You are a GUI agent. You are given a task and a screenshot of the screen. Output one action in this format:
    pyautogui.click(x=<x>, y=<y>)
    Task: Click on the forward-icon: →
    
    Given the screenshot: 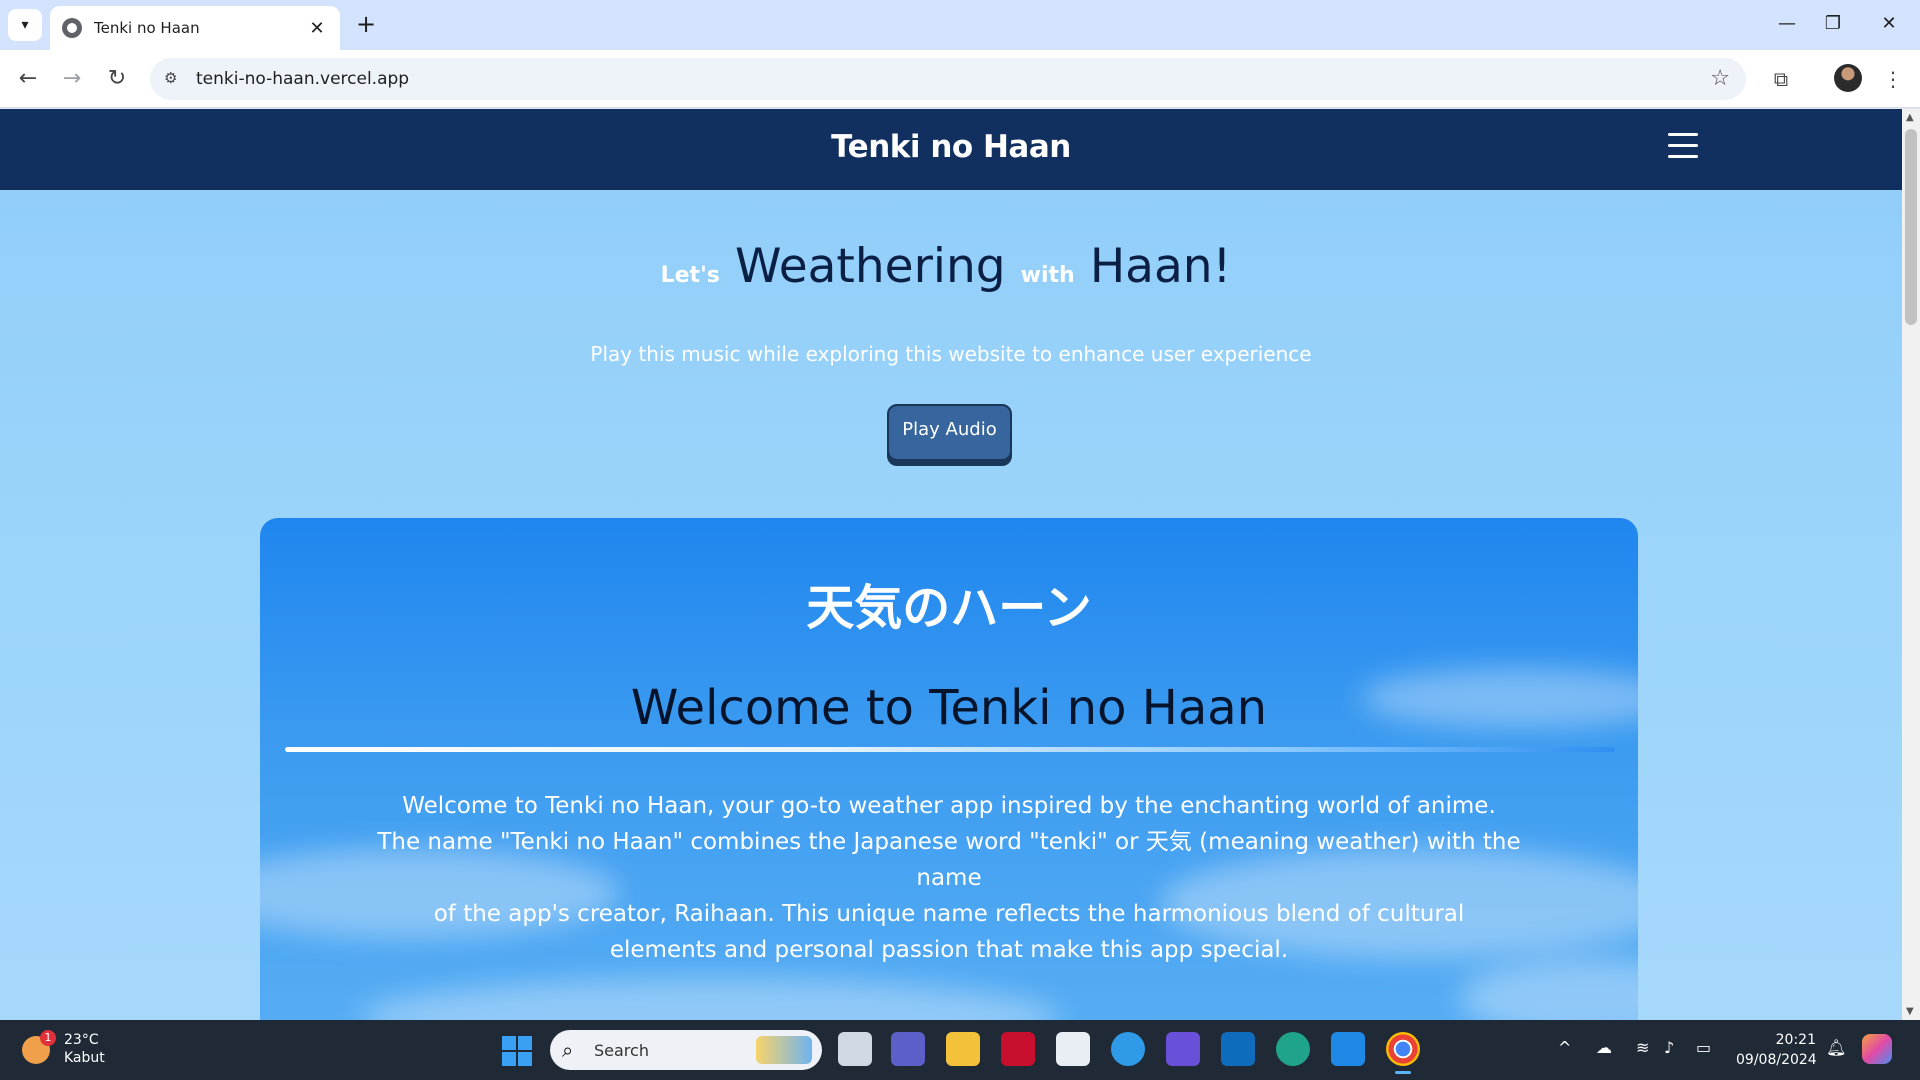 What is the action you would take?
    pyautogui.click(x=72, y=79)
    